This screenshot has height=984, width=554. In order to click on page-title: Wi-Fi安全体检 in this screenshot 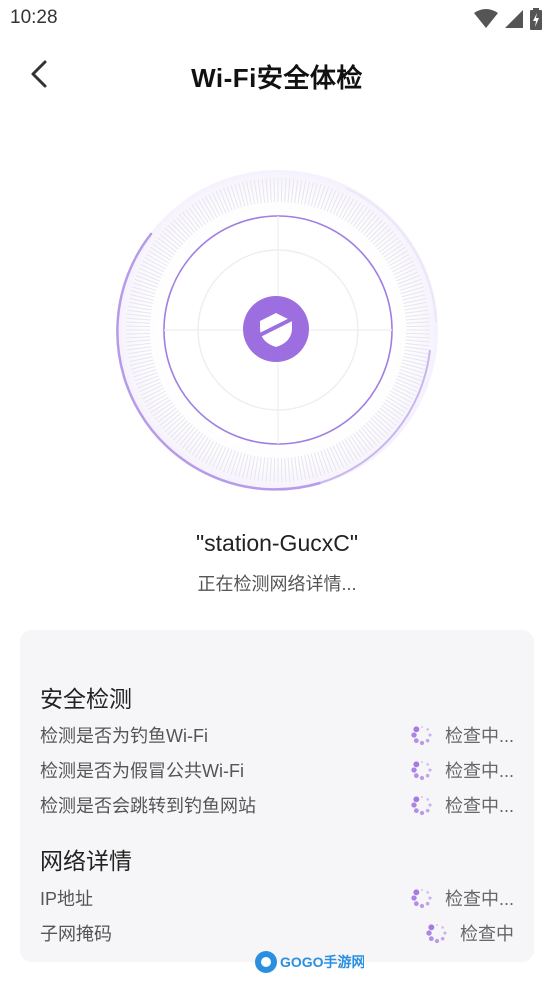, I will do `click(277, 78)`.